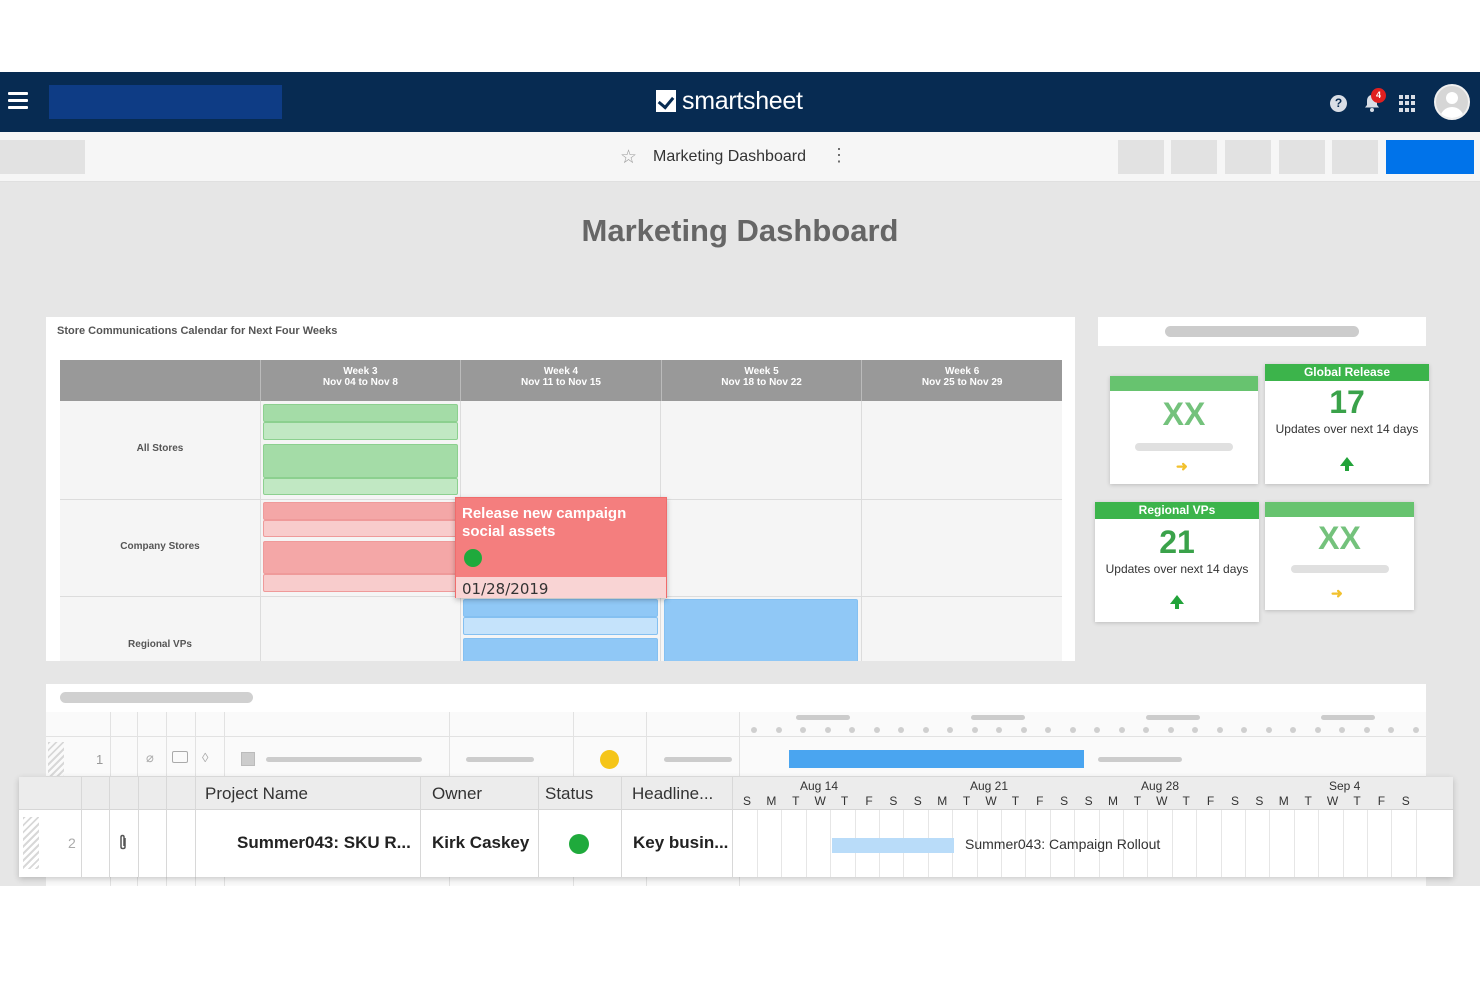 This screenshot has width=1480, height=987. What do you see at coordinates (205, 757) in the screenshot?
I see `reminder-bell-icon: ◊` at bounding box center [205, 757].